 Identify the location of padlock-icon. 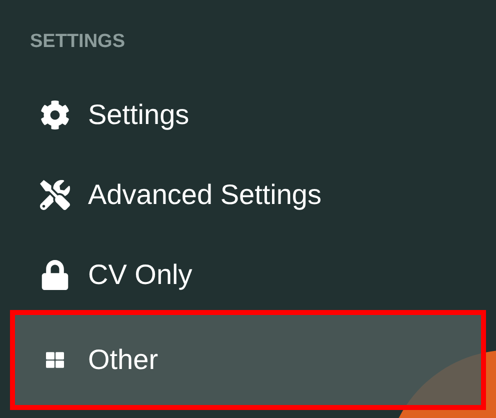
(55, 275).